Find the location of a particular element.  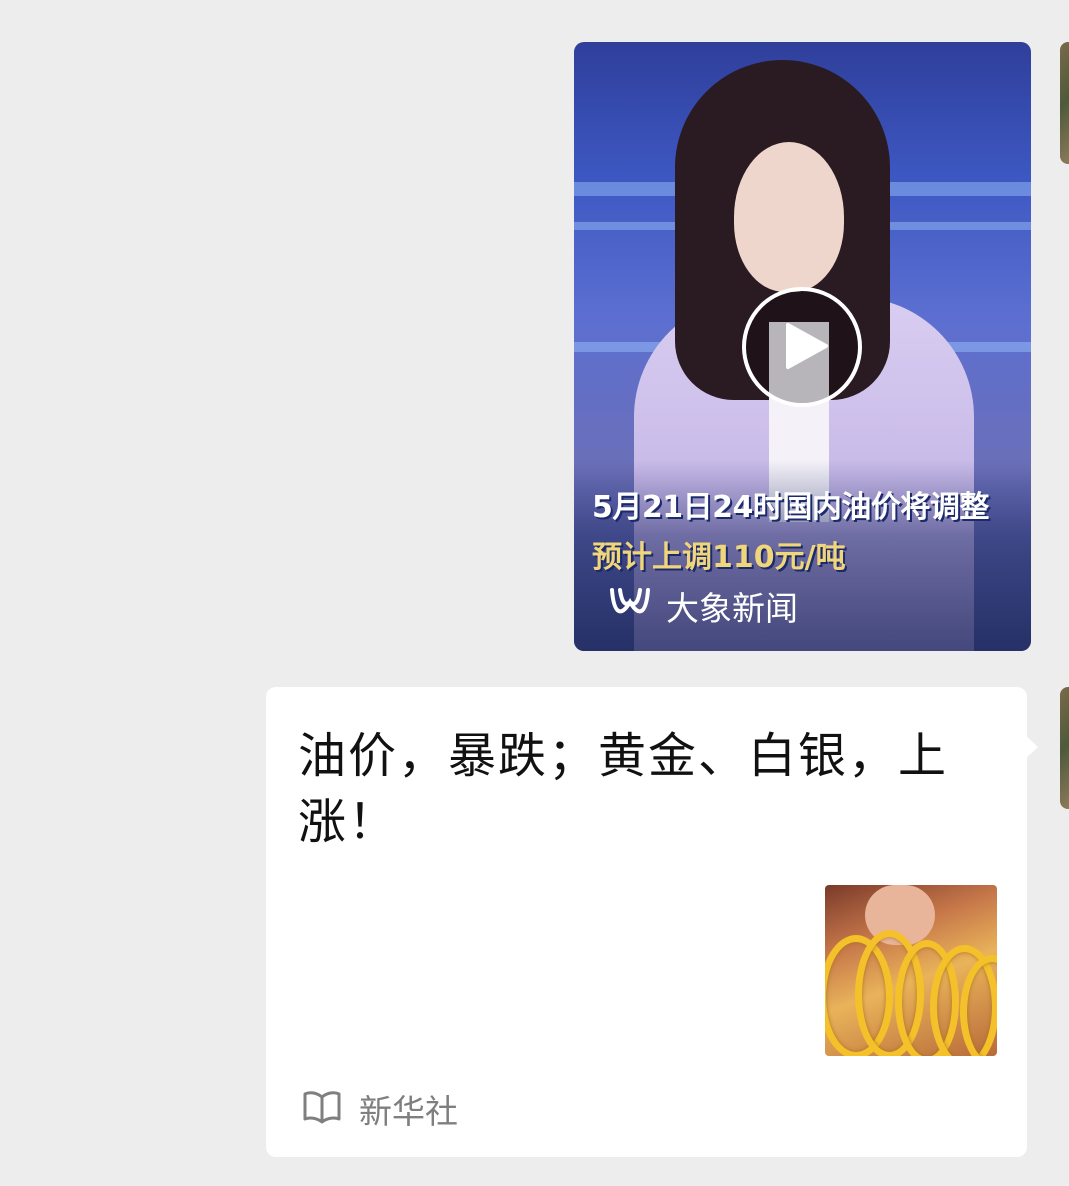

article-bubble-tail is located at coordinates (1031, 747).